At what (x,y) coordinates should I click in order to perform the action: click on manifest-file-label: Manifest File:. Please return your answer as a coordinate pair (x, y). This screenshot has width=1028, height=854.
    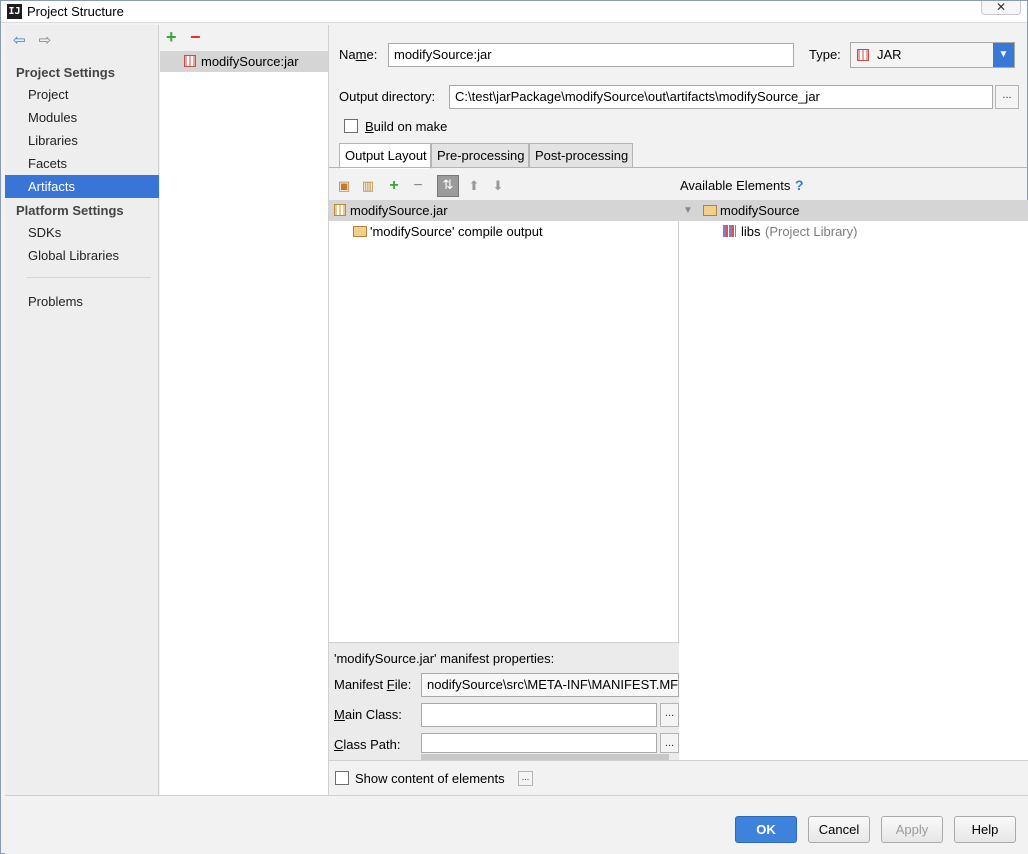
    Looking at the image, I should click on (373, 684).